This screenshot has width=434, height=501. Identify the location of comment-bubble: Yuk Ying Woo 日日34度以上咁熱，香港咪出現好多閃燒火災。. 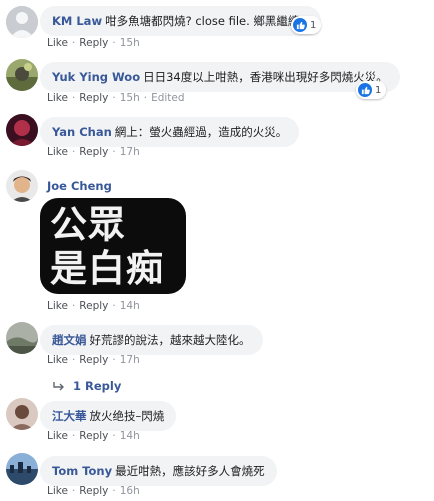
(220, 77).